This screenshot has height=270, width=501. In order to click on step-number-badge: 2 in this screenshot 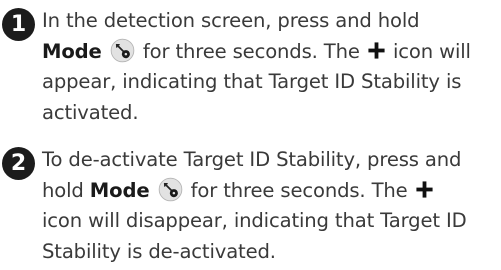, I will do `click(18, 163)`.